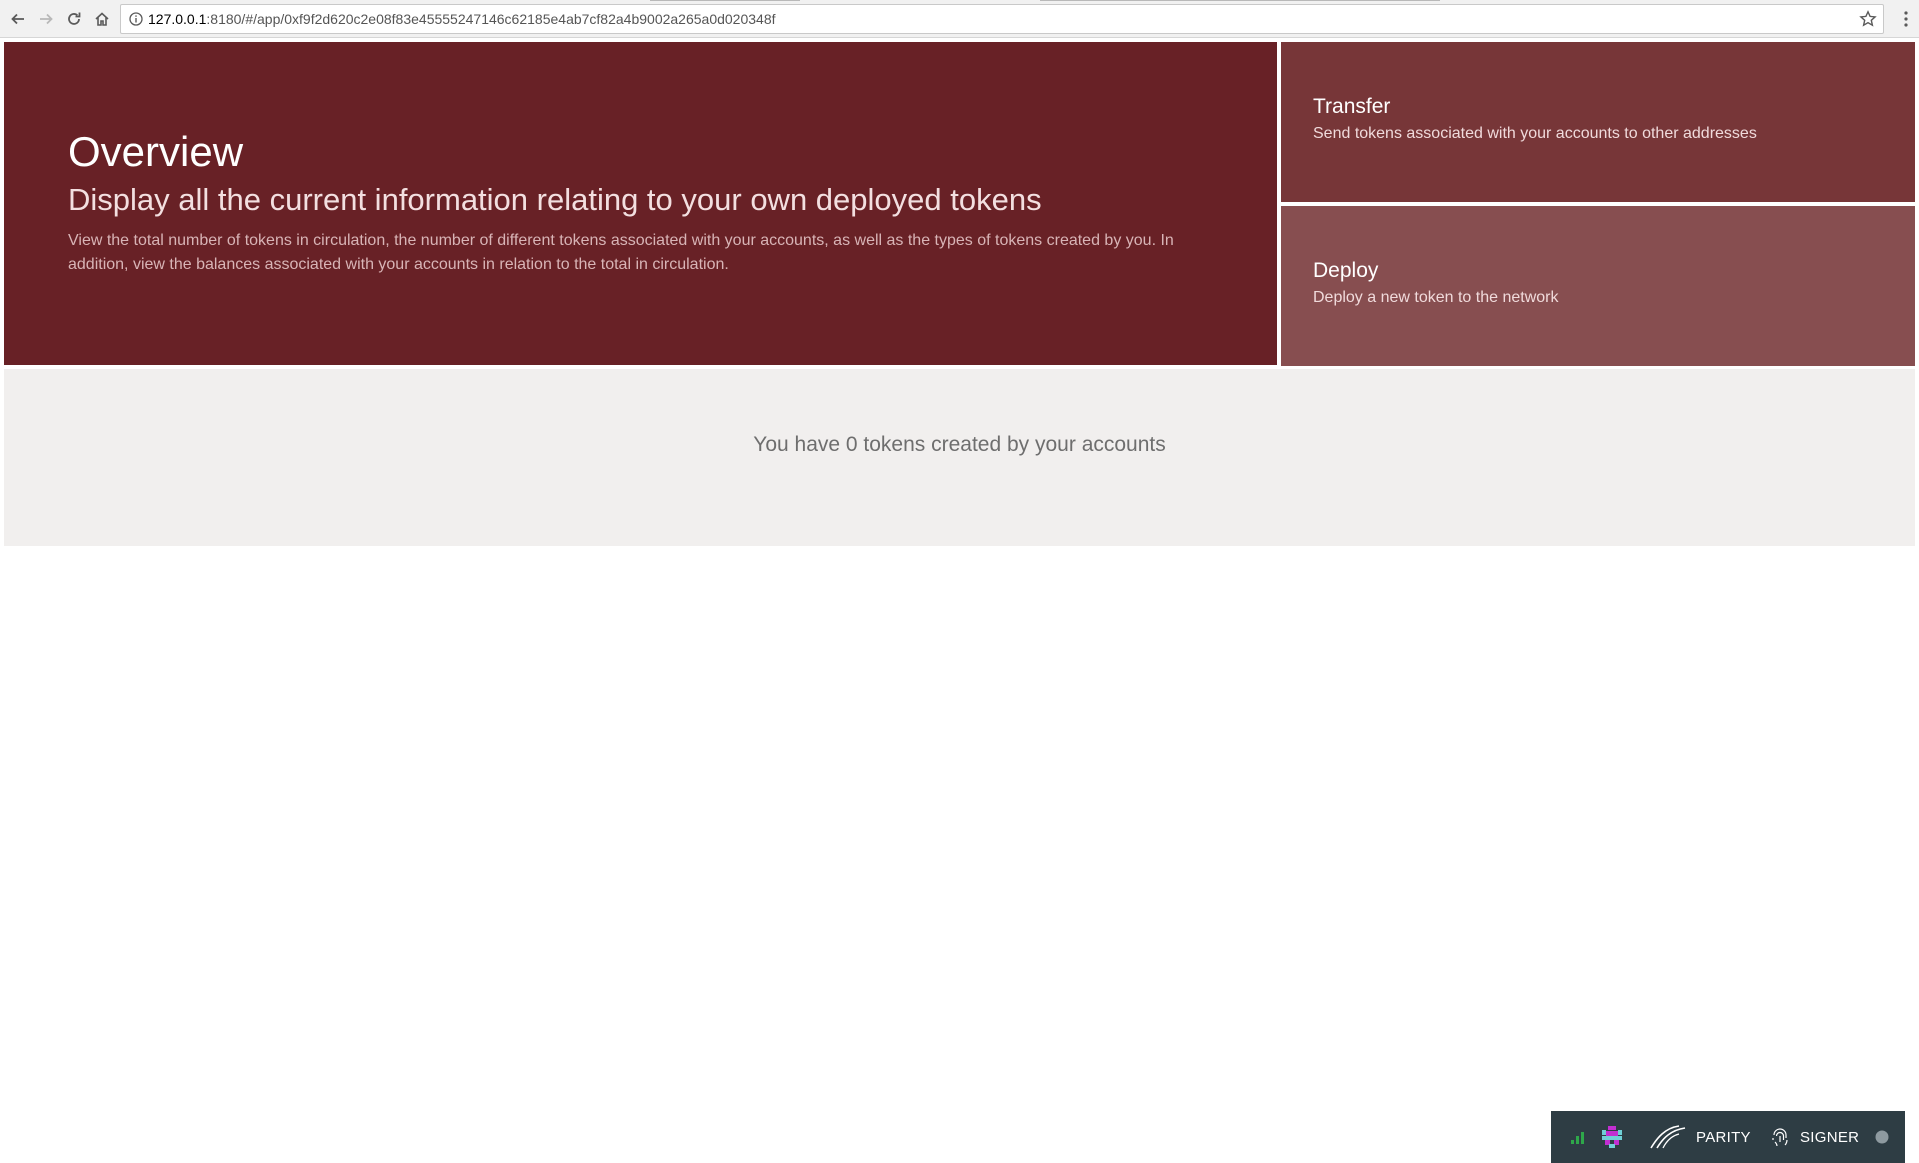 The image size is (1919, 1163). I want to click on parity-status-bar: PARITY SIGNER, so click(1728, 1137).